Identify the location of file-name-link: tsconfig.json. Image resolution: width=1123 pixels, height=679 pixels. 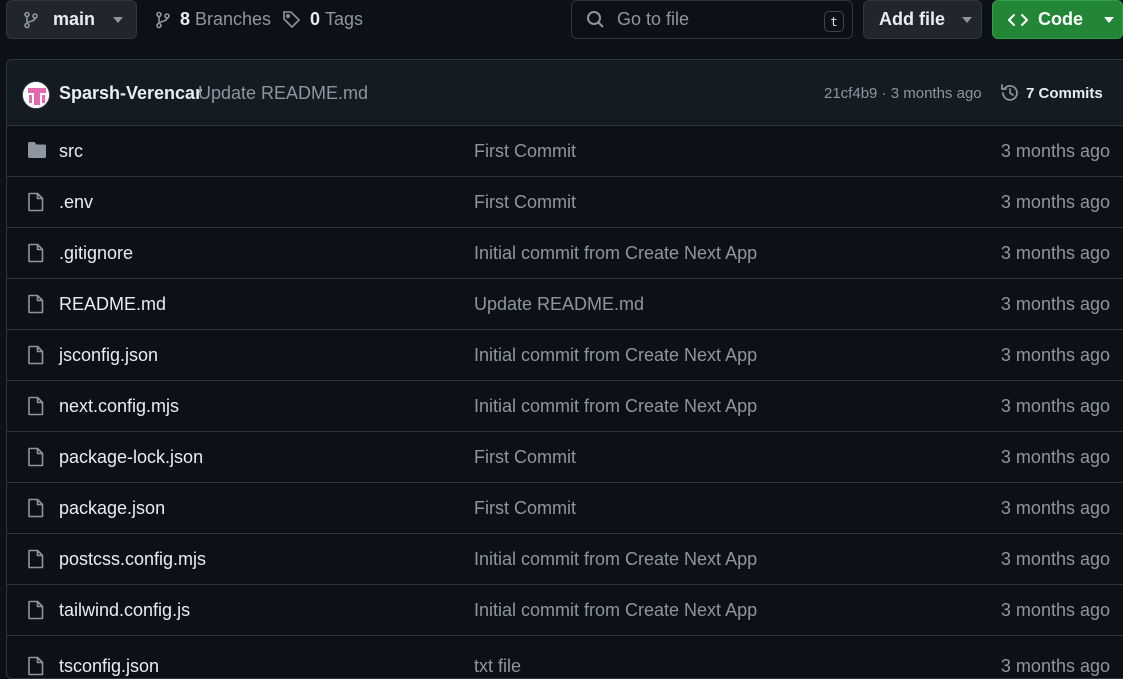
(109, 666).